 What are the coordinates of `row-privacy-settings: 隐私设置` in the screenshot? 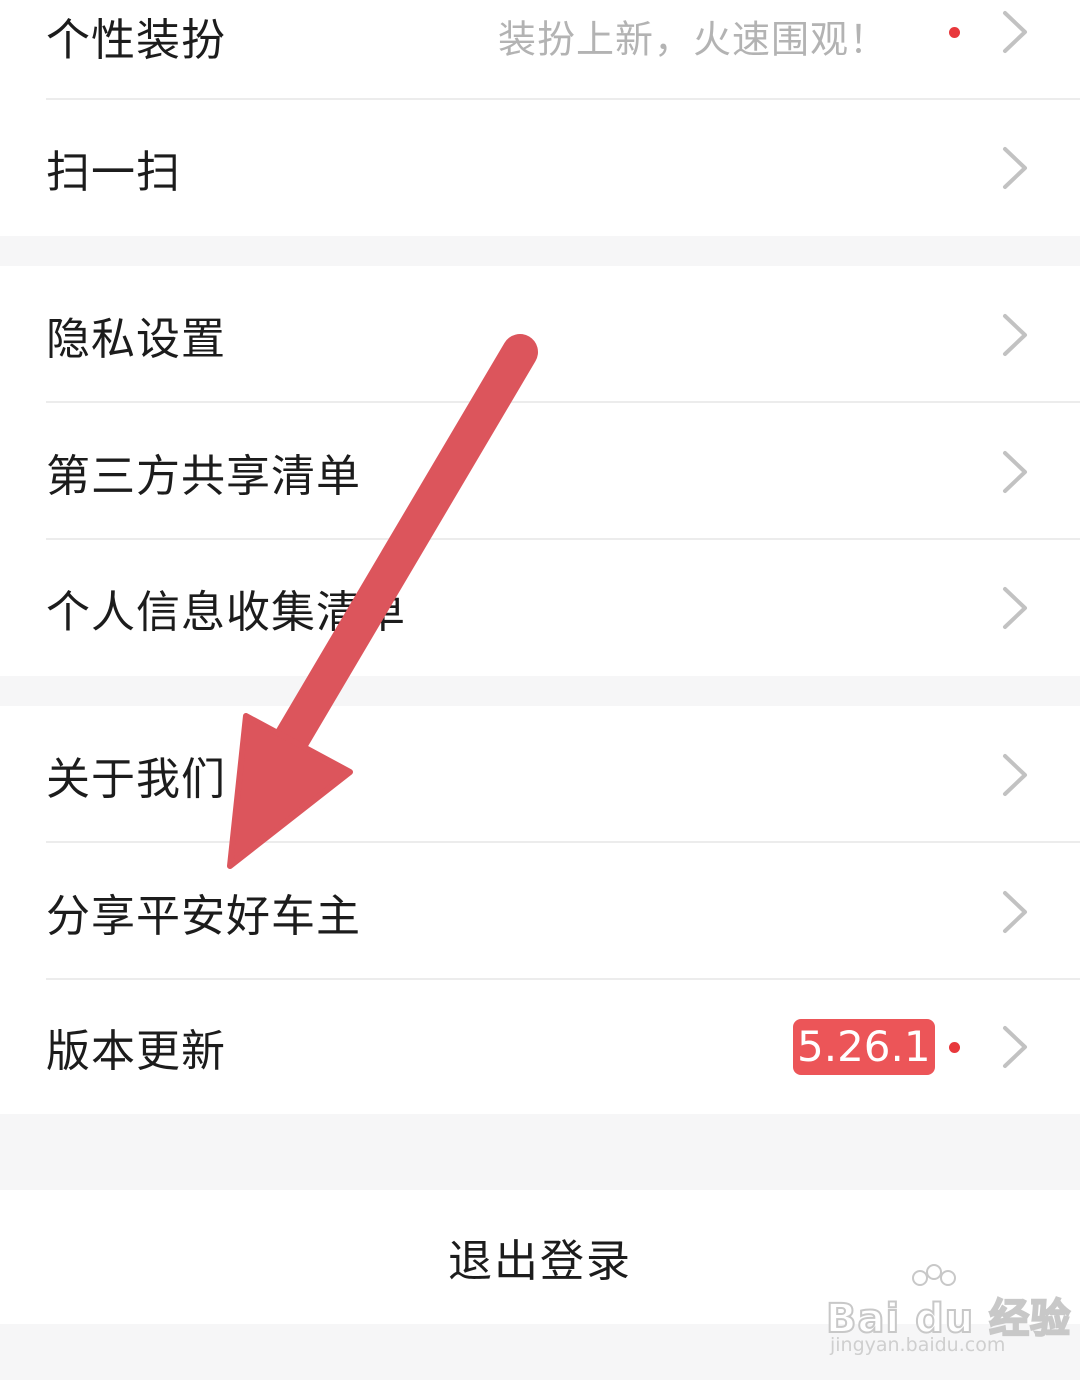 It's located at (540, 334).